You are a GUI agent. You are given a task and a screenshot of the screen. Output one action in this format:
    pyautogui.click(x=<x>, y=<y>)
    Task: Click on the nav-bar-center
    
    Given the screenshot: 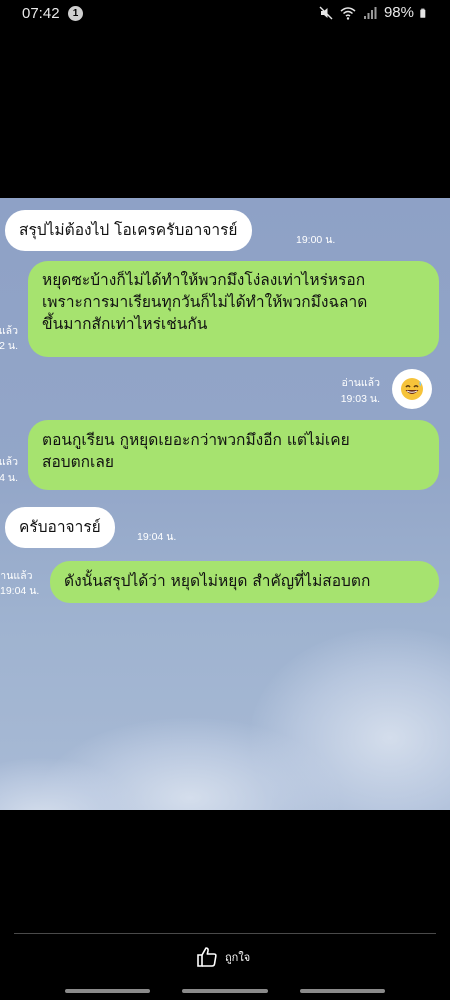 What is the action you would take?
    pyautogui.click(x=225, y=991)
    